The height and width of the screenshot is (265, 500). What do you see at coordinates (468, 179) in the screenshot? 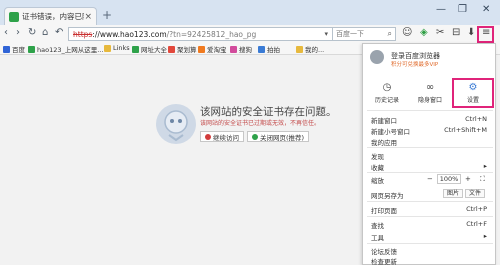
I see `zoom-in-button: +` at bounding box center [468, 179].